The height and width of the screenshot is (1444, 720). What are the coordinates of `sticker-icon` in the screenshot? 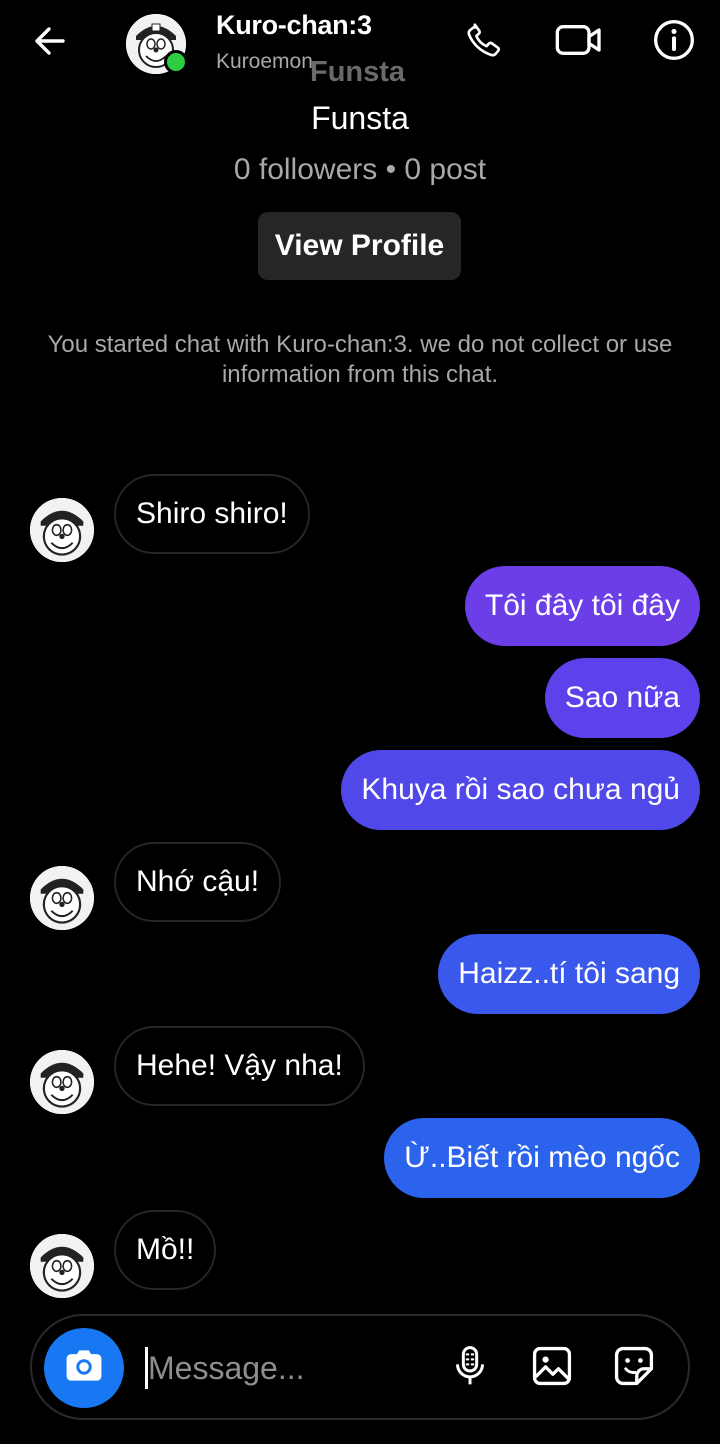 It's located at (634, 1368).